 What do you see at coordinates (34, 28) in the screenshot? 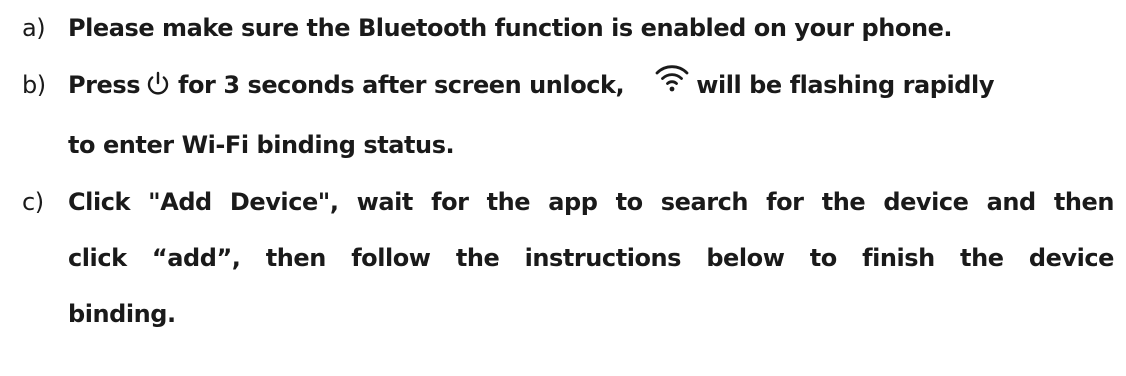
I see `step-marker: a)` at bounding box center [34, 28].